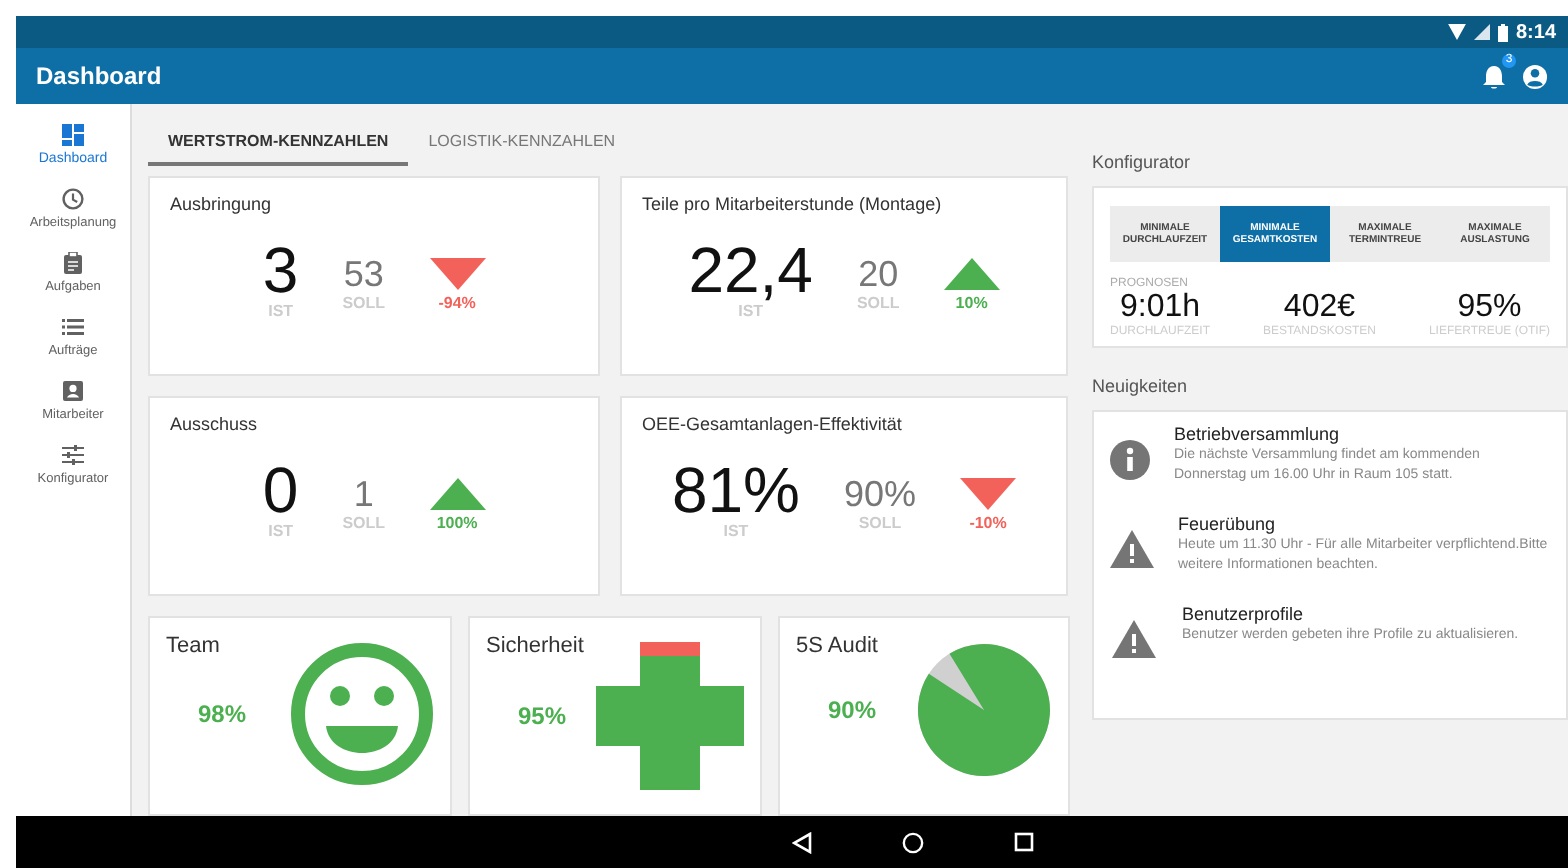 This screenshot has height=868, width=1568. Describe the element at coordinates (457, 523) in the screenshot. I see `change-value: 100%` at that location.